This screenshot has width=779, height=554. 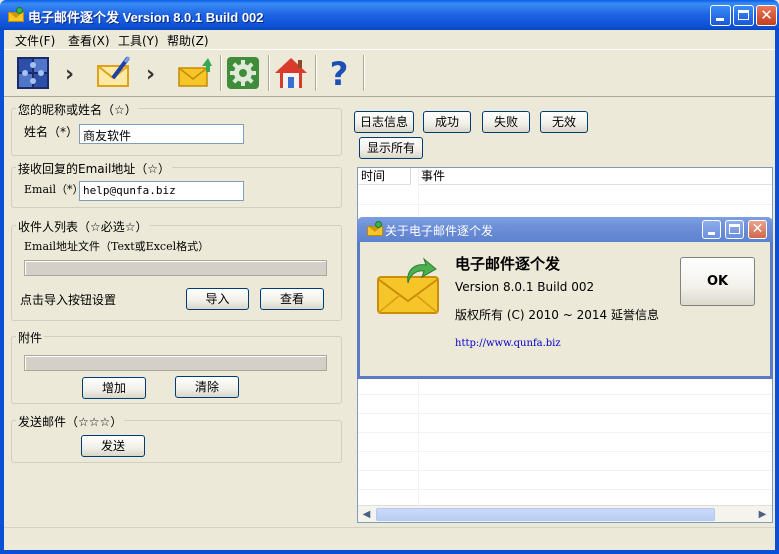 I want to click on help-icon: ?, so click(x=339, y=74).